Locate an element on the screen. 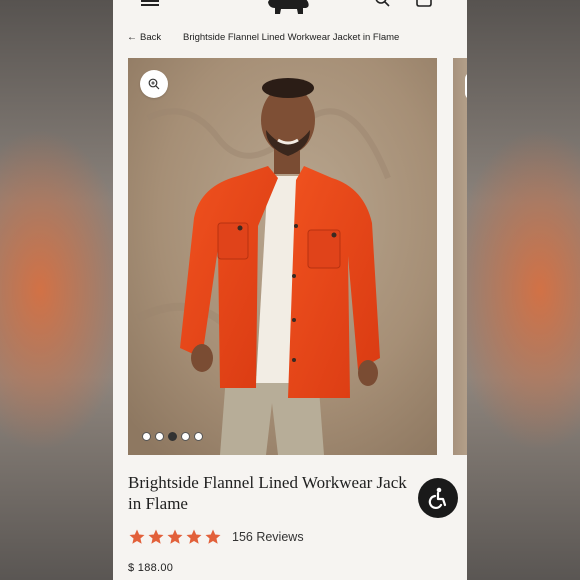 The width and height of the screenshot is (580, 580). product-rating: 156 Reviews is located at coordinates (216, 537).